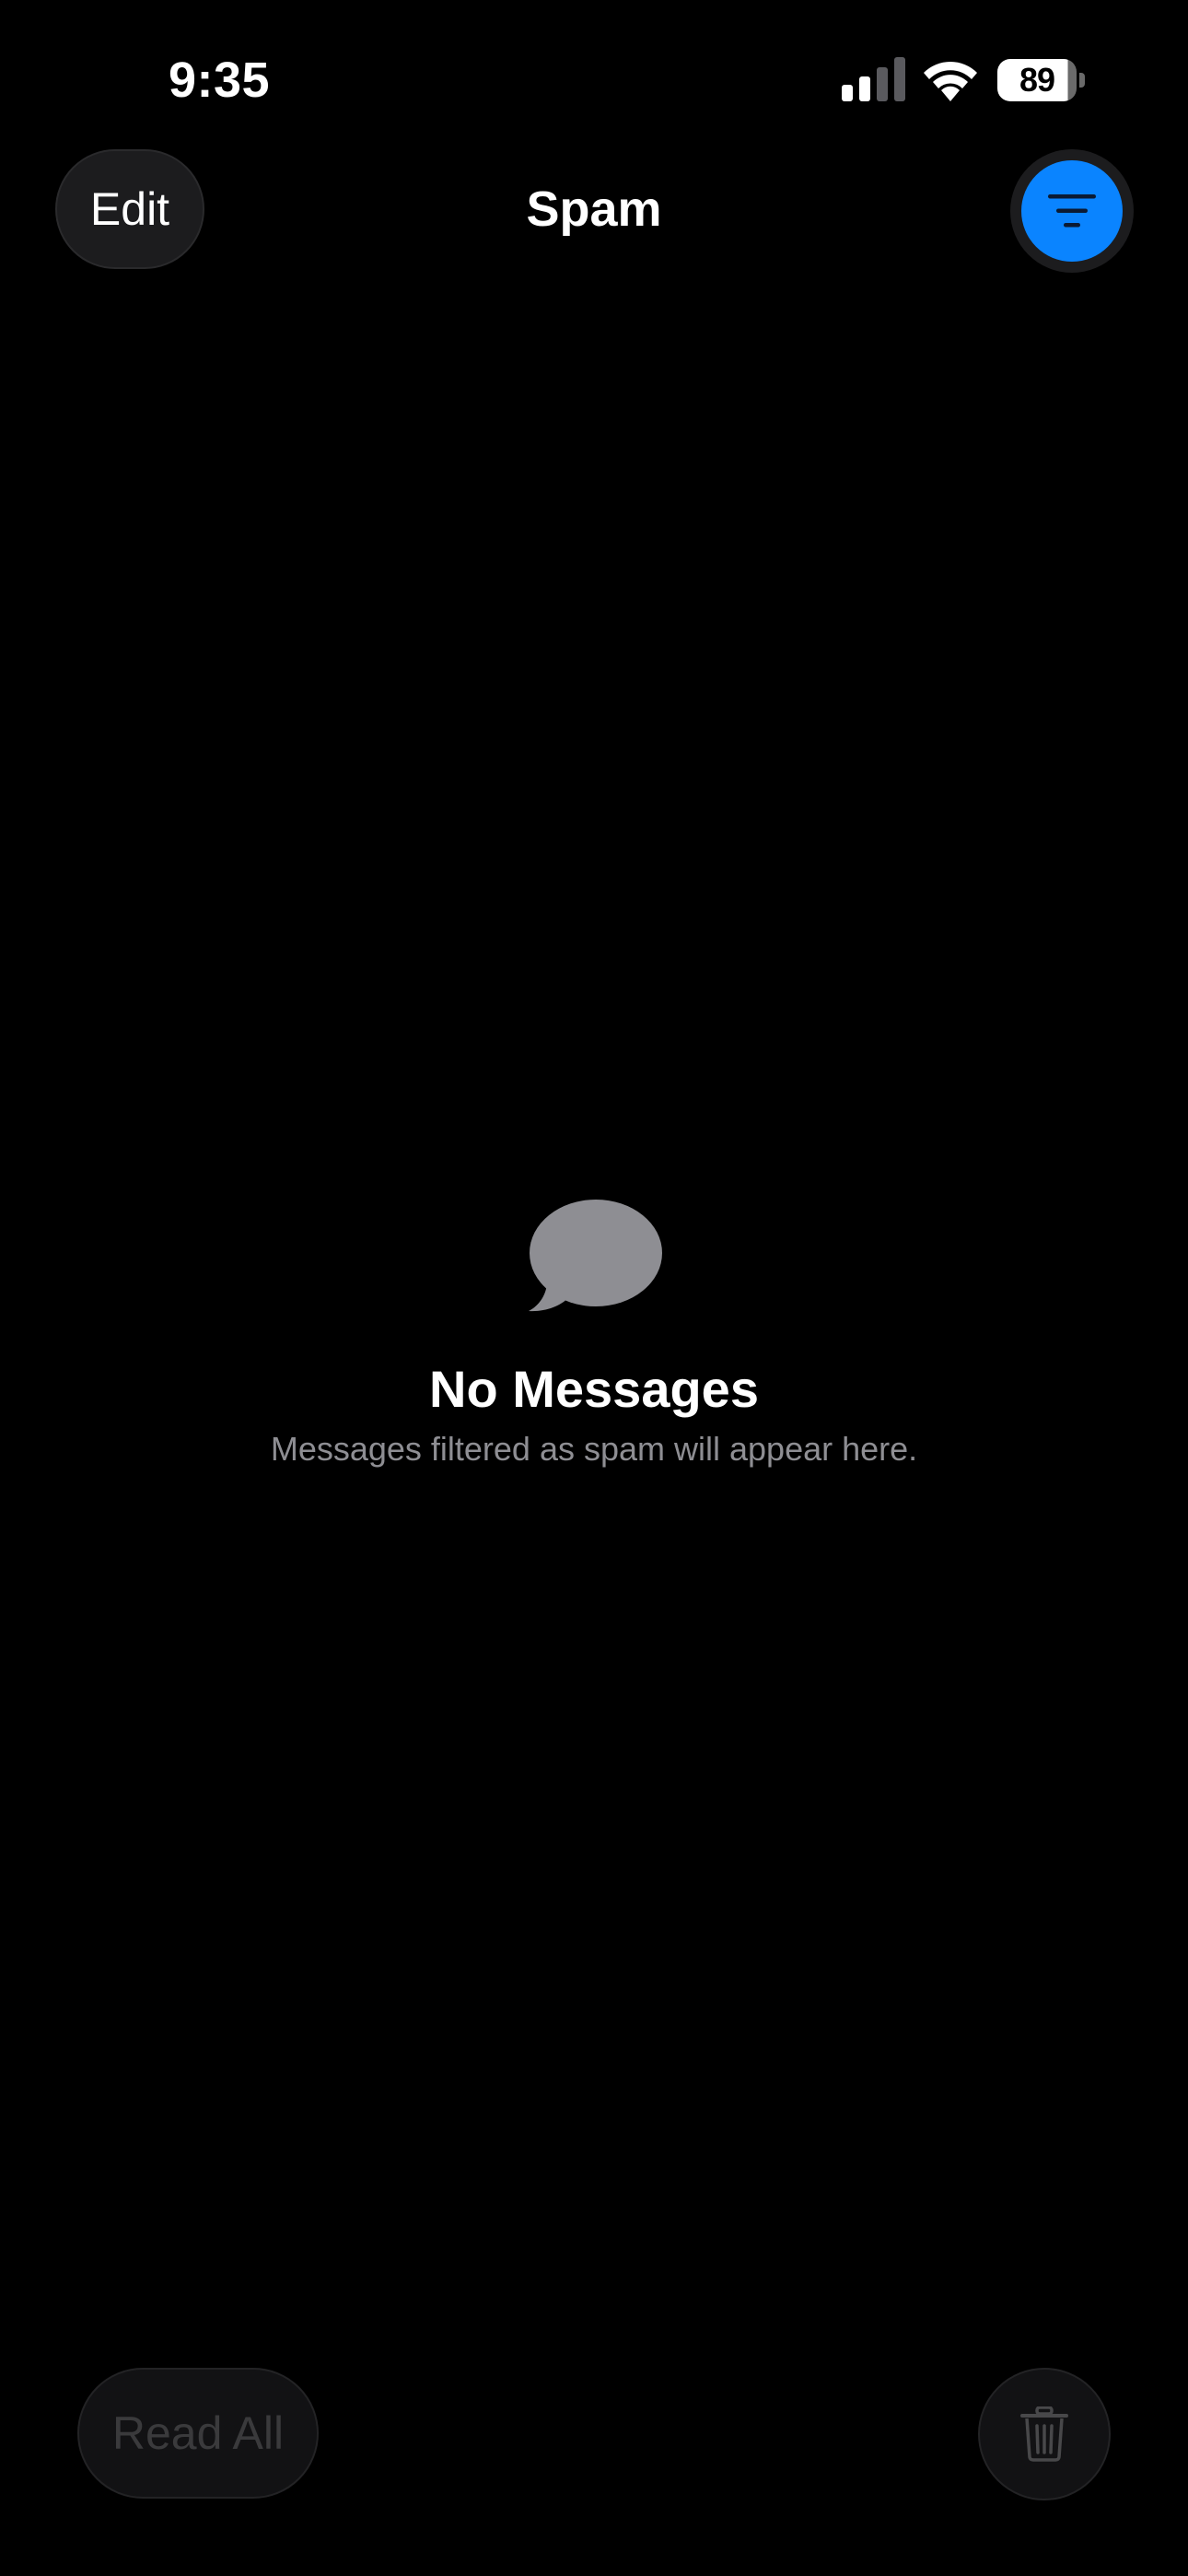 The width and height of the screenshot is (1188, 2576). What do you see at coordinates (873, 79) in the screenshot?
I see `cellular-signal-icon` at bounding box center [873, 79].